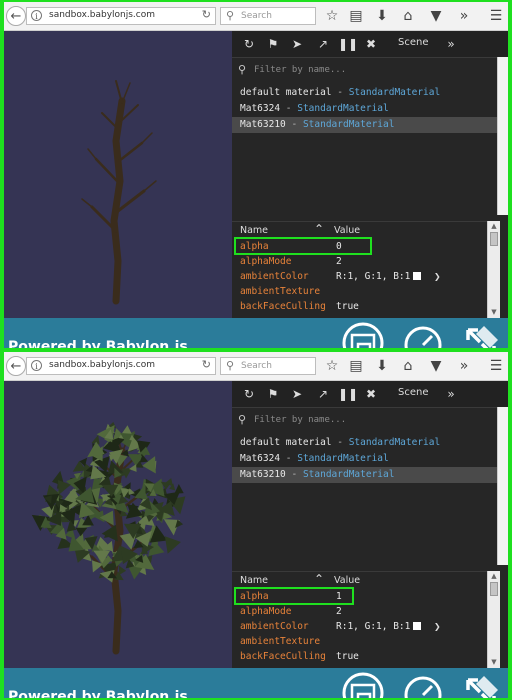 The width and height of the screenshot is (512, 700). Describe the element at coordinates (274, 626) in the screenshot. I see `property-name: ambientColor` at that location.